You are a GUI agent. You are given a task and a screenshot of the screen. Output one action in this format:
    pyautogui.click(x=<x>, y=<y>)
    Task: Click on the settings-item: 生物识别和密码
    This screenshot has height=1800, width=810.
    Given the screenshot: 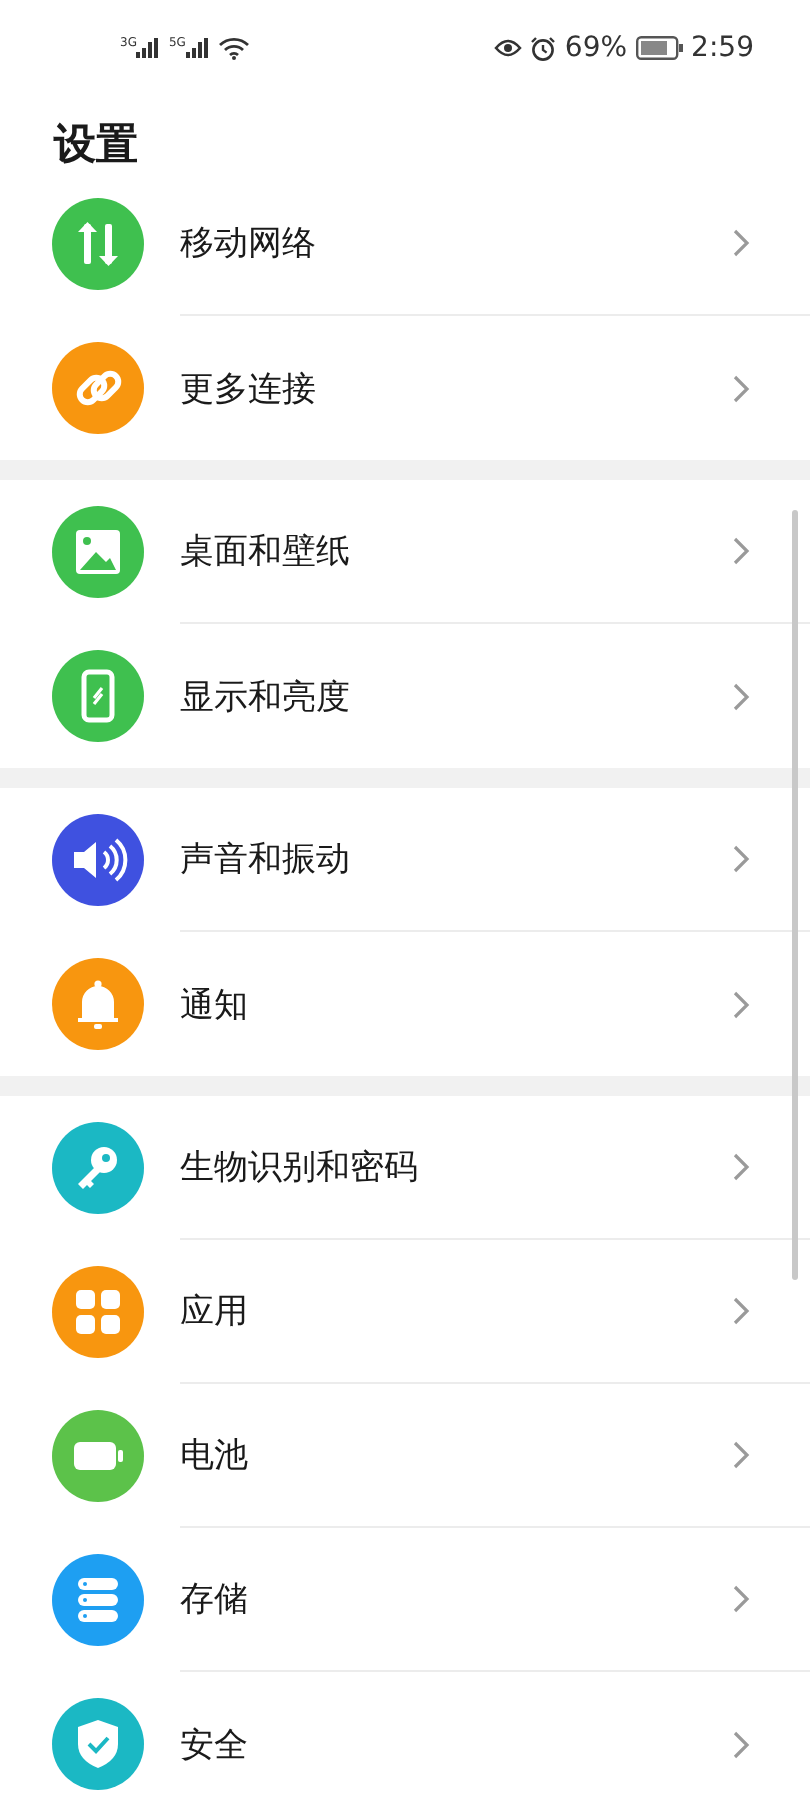 What is the action you would take?
    pyautogui.click(x=405, y=1168)
    